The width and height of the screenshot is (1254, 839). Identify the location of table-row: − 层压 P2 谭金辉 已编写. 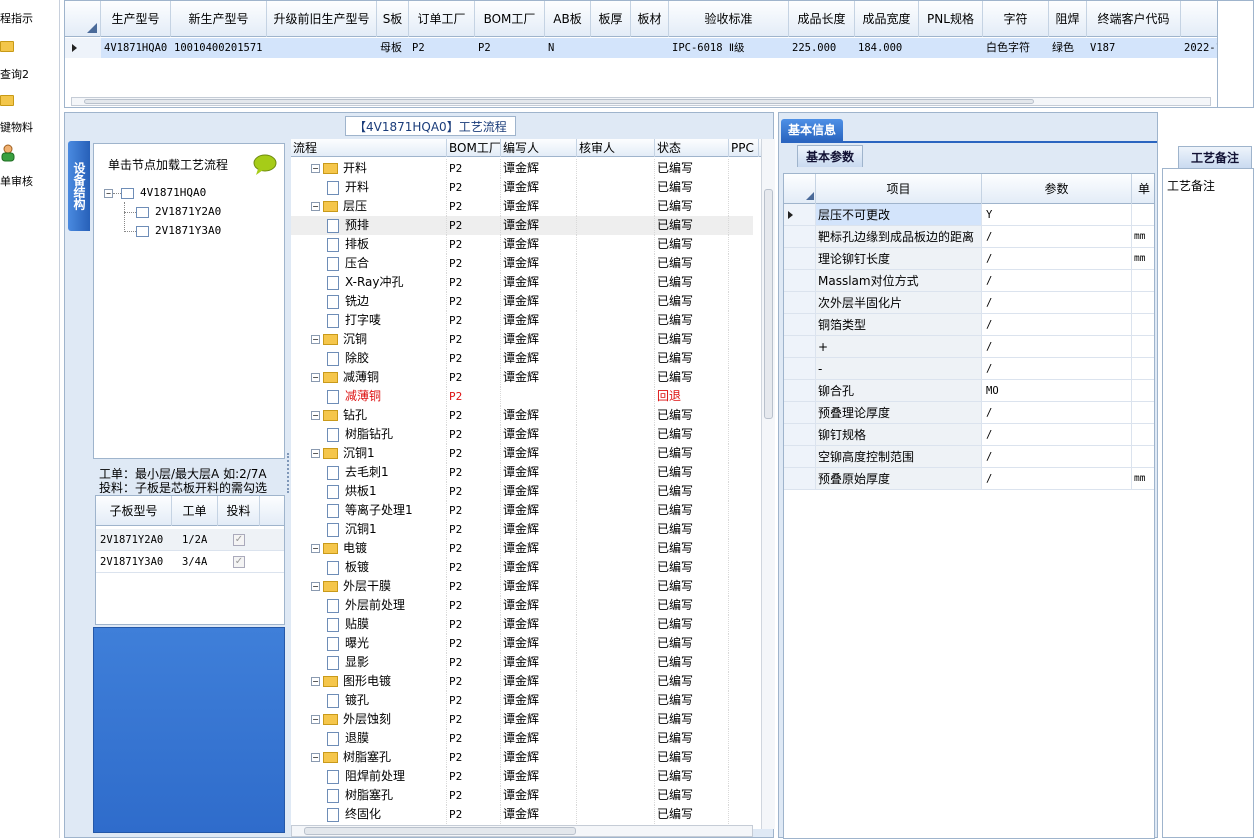
(522, 206).